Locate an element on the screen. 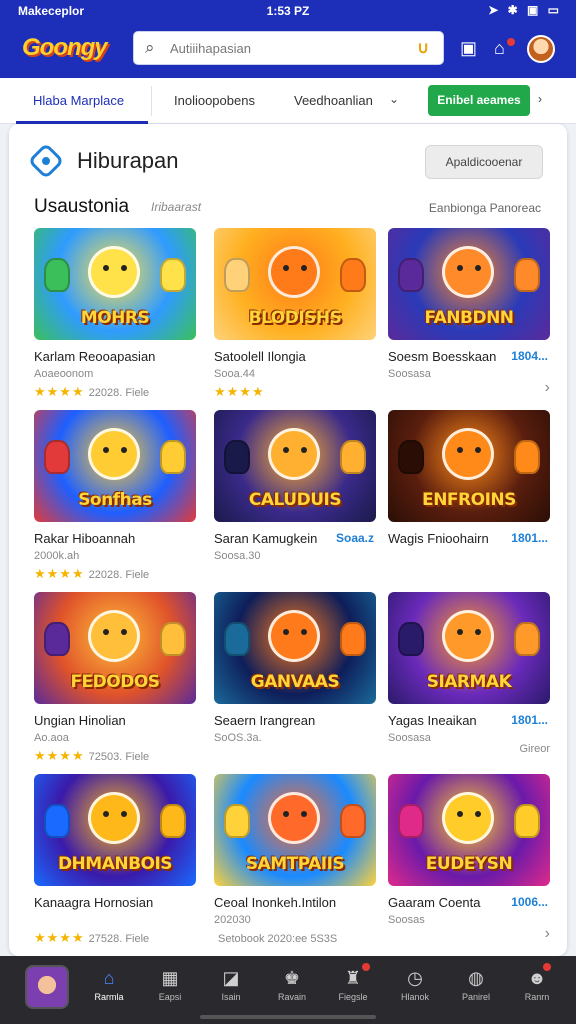 The height and width of the screenshot is (1024, 576). avatar is located at coordinates (541, 49).